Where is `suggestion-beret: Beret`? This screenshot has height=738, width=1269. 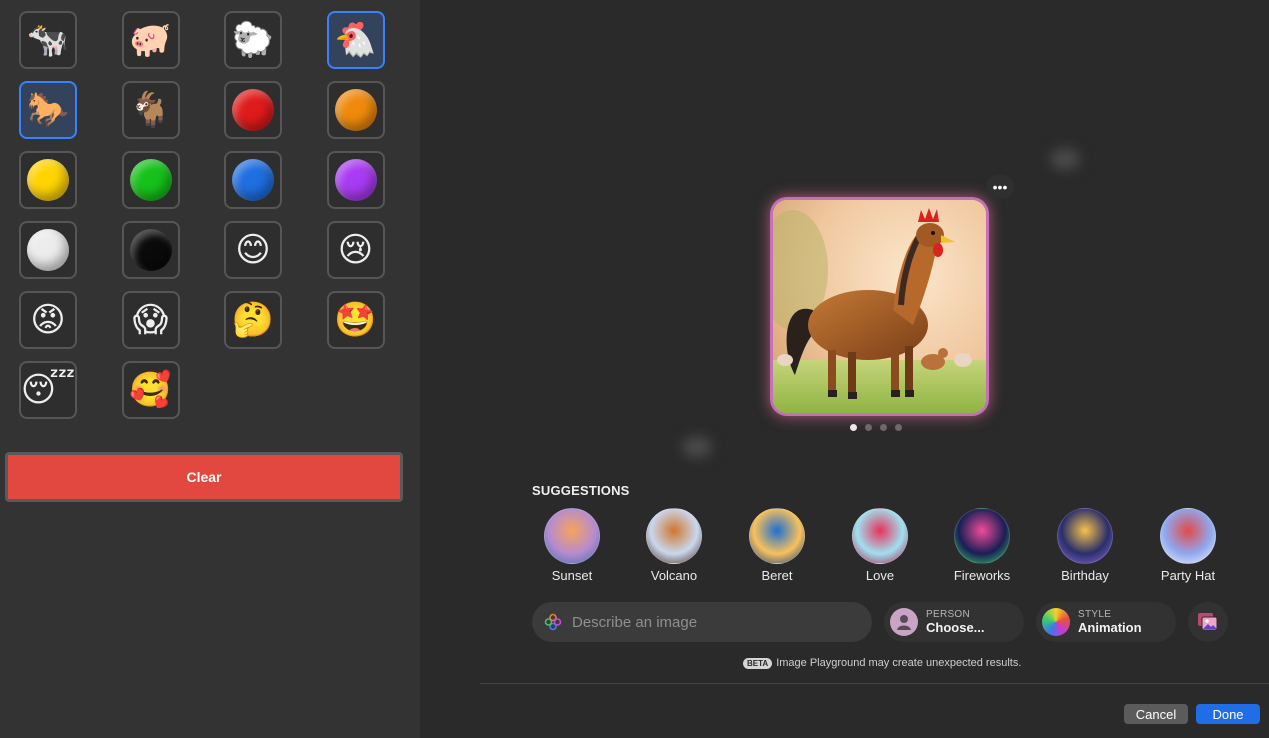 suggestion-beret: Beret is located at coordinates (777, 545).